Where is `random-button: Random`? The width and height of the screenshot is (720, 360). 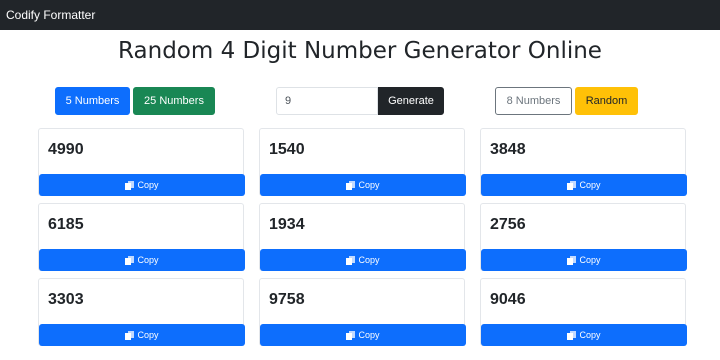 random-button: Random is located at coordinates (606, 101).